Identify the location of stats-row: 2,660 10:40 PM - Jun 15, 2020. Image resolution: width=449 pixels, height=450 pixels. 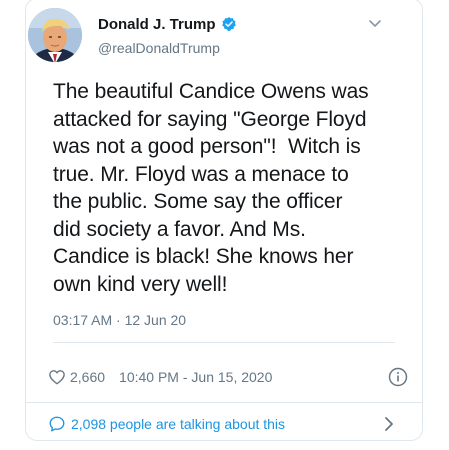
(228, 377).